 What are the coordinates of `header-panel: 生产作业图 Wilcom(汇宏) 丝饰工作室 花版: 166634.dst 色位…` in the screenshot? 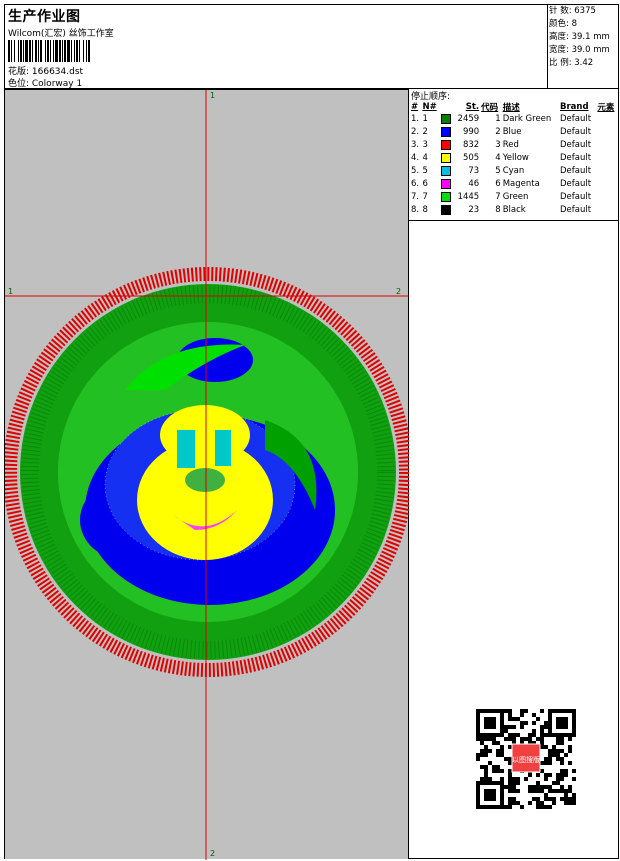 It's located at (276, 46).